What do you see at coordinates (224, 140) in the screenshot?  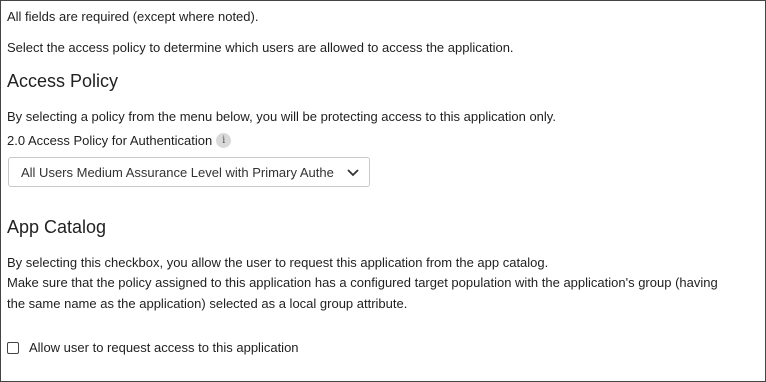 I see `info-icon: i` at bounding box center [224, 140].